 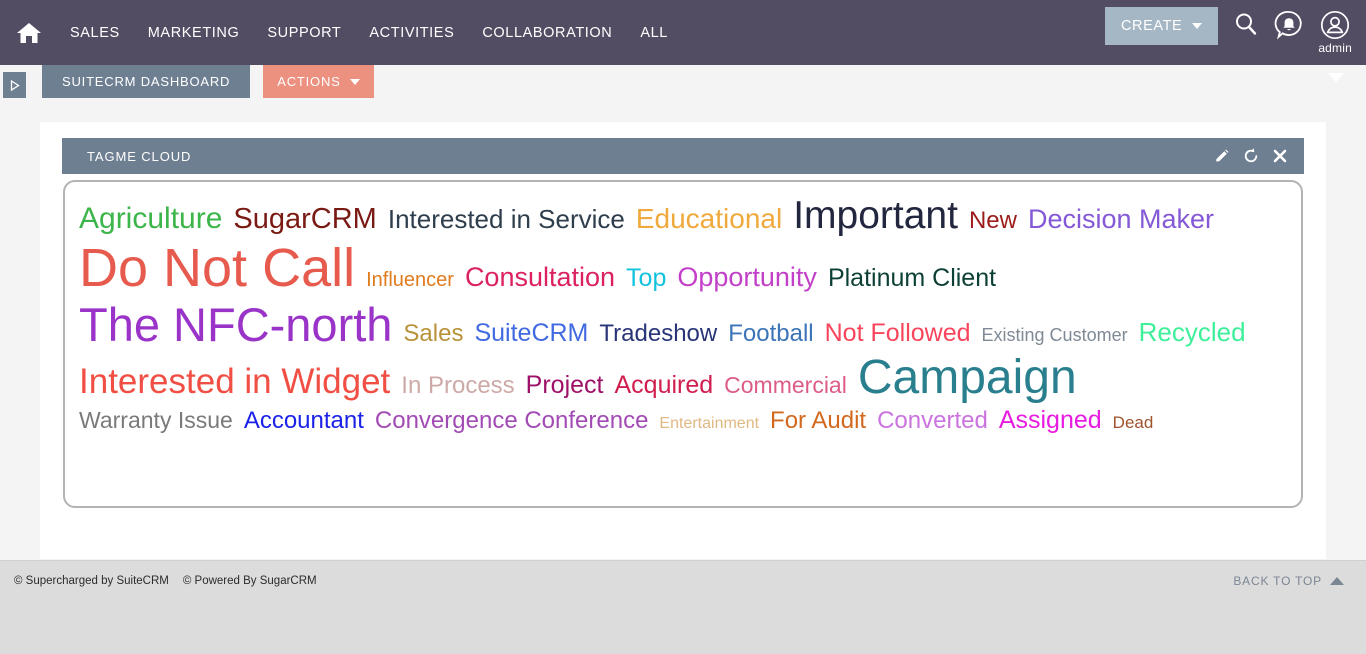 I want to click on triangle-up-icon, so click(x=1337, y=580).